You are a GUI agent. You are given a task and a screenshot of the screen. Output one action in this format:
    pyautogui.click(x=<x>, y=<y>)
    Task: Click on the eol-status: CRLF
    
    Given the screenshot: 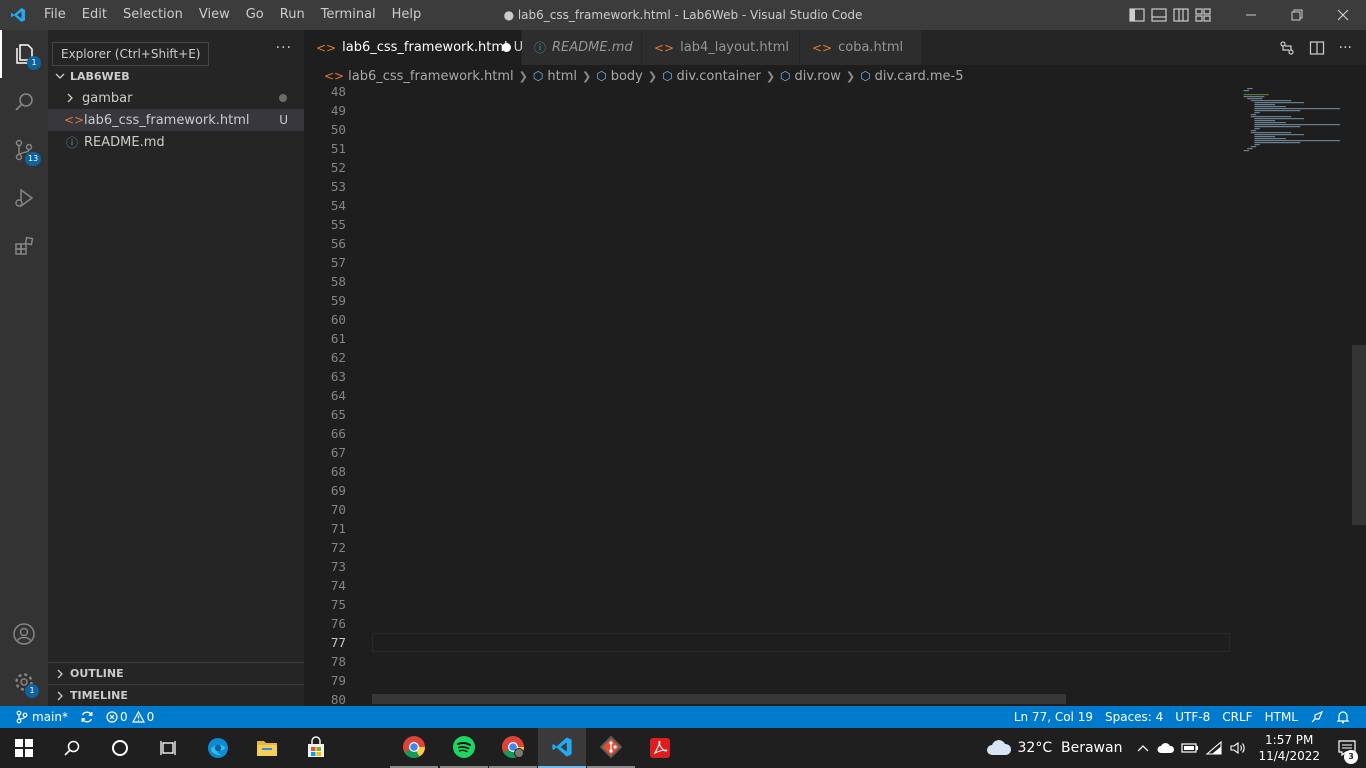 What is the action you would take?
    pyautogui.click(x=1237, y=717)
    